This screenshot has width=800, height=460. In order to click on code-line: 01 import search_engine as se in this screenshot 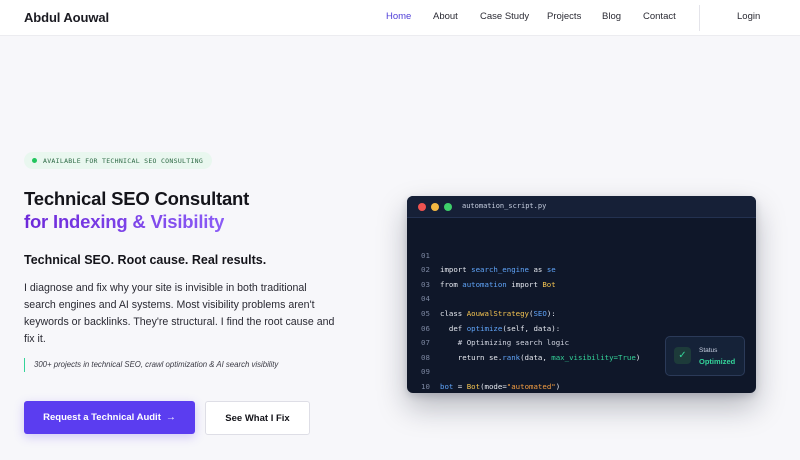, I will do `click(581, 254)`.